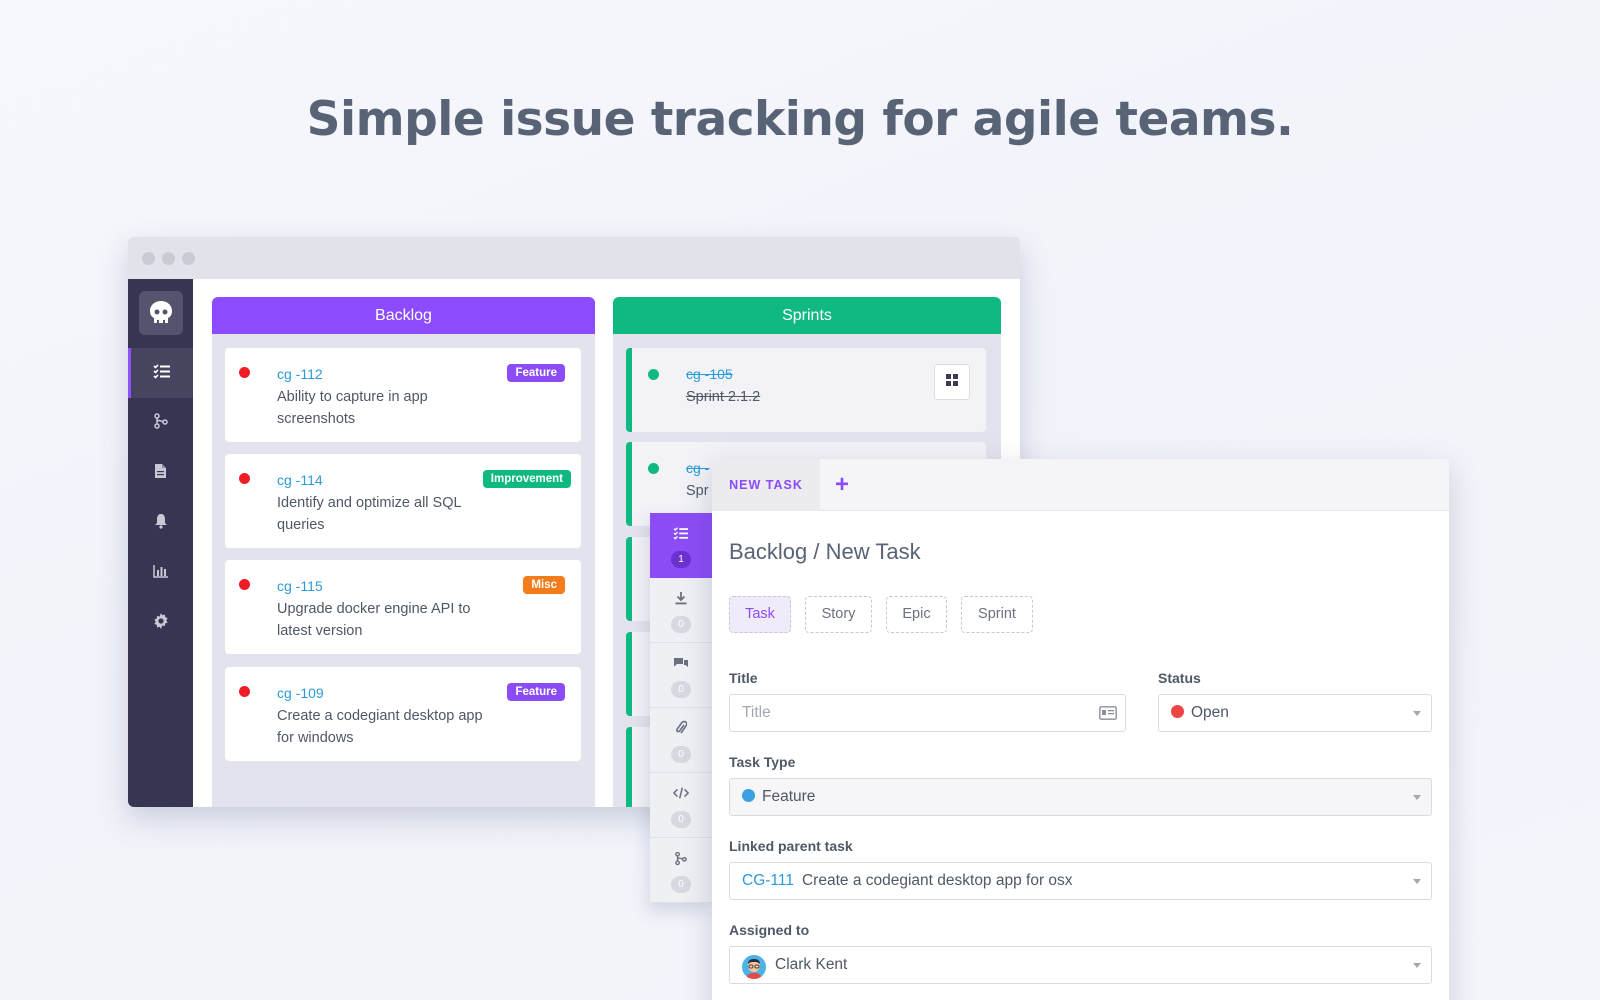  Describe the element at coordinates (161, 313) in the screenshot. I see `skull-logo-icon` at that location.